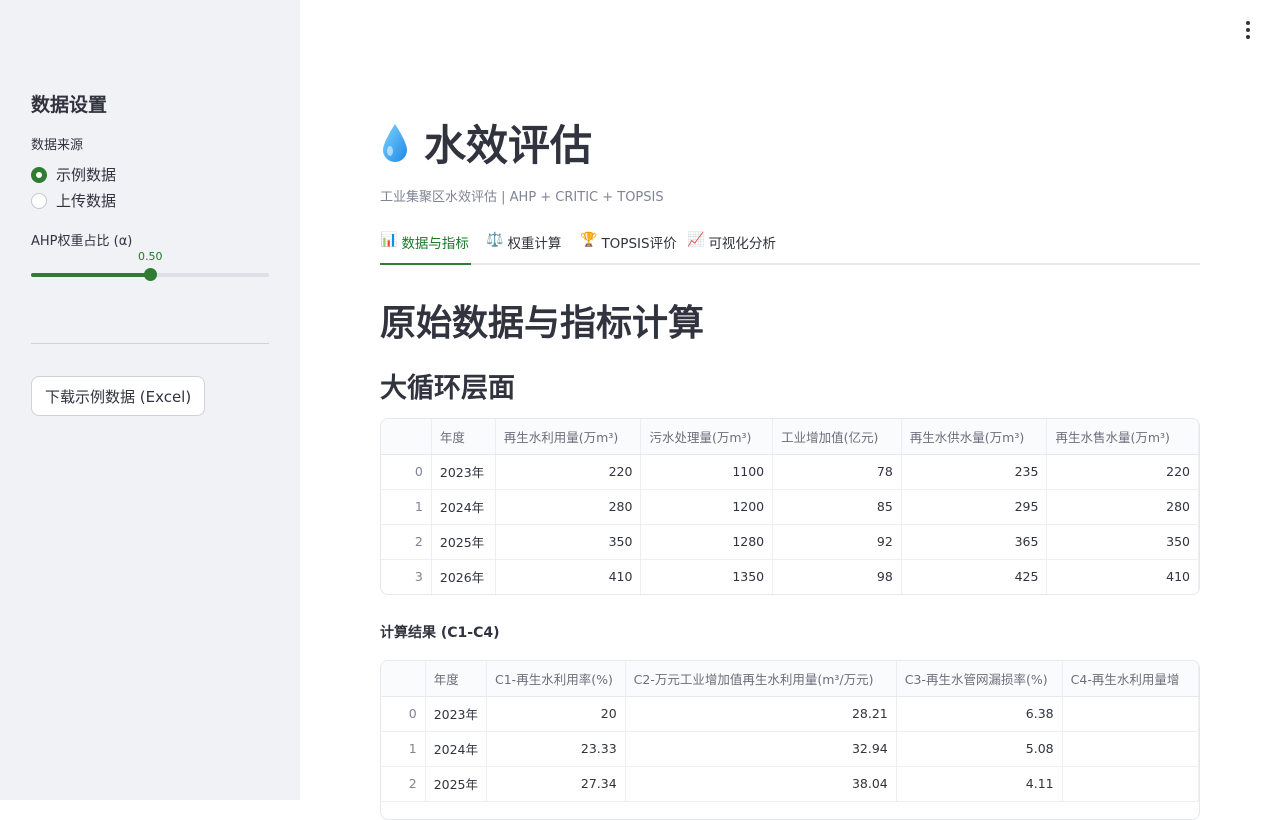 This screenshot has height=820, width=1280. What do you see at coordinates (542, 323) in the screenshot?
I see `section-title: 原始数据与指标计算` at bounding box center [542, 323].